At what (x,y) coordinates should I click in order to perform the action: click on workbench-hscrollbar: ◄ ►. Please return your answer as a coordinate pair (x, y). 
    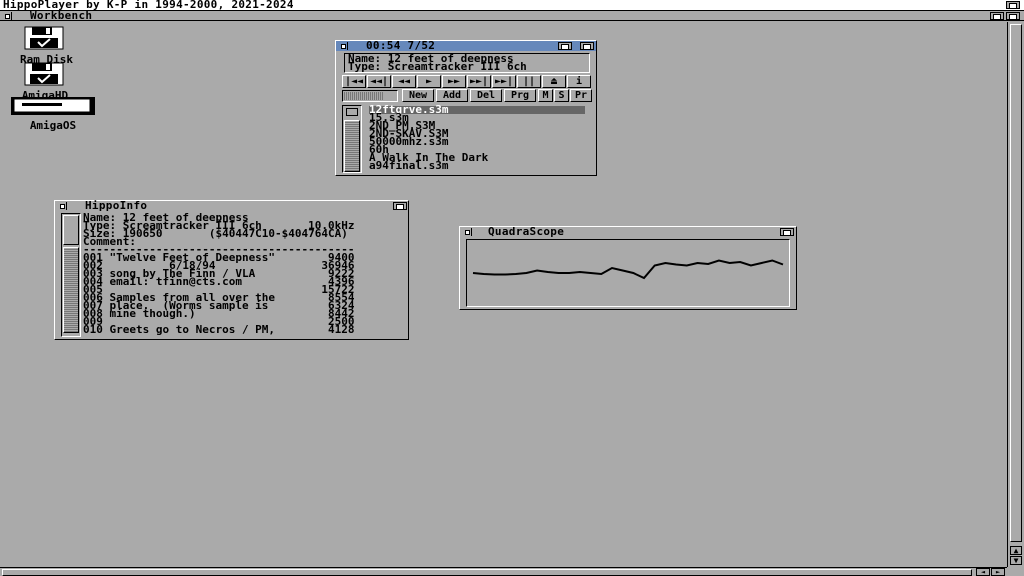
    Looking at the image, I should click on (503, 571).